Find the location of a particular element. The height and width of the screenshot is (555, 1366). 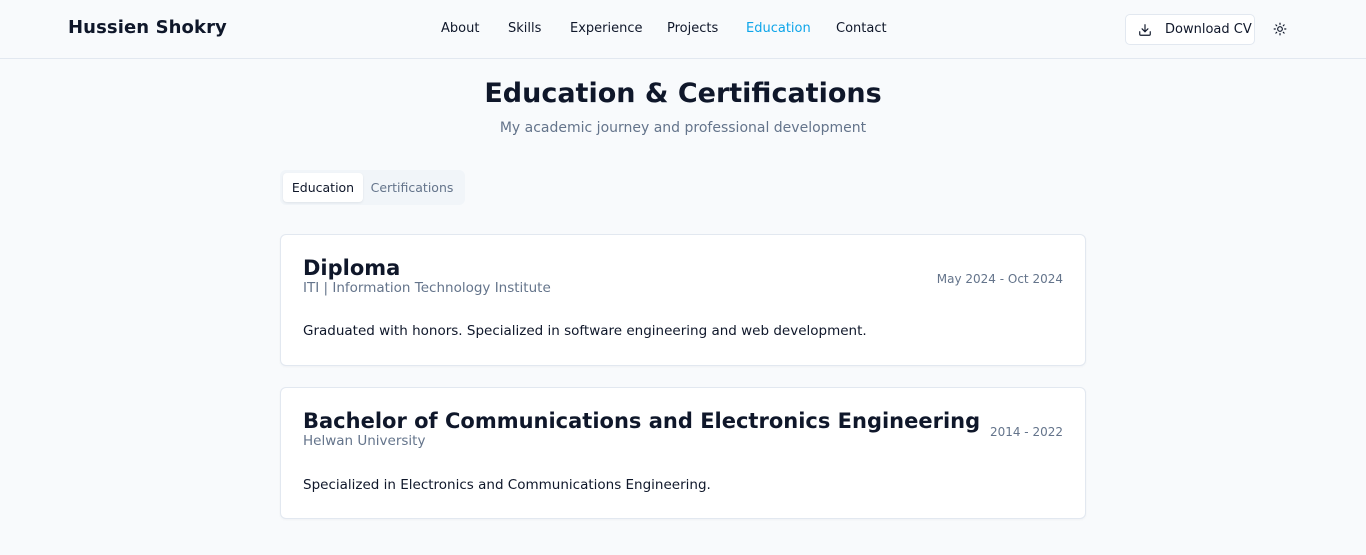

theme-toggle-button is located at coordinates (1280, 29).